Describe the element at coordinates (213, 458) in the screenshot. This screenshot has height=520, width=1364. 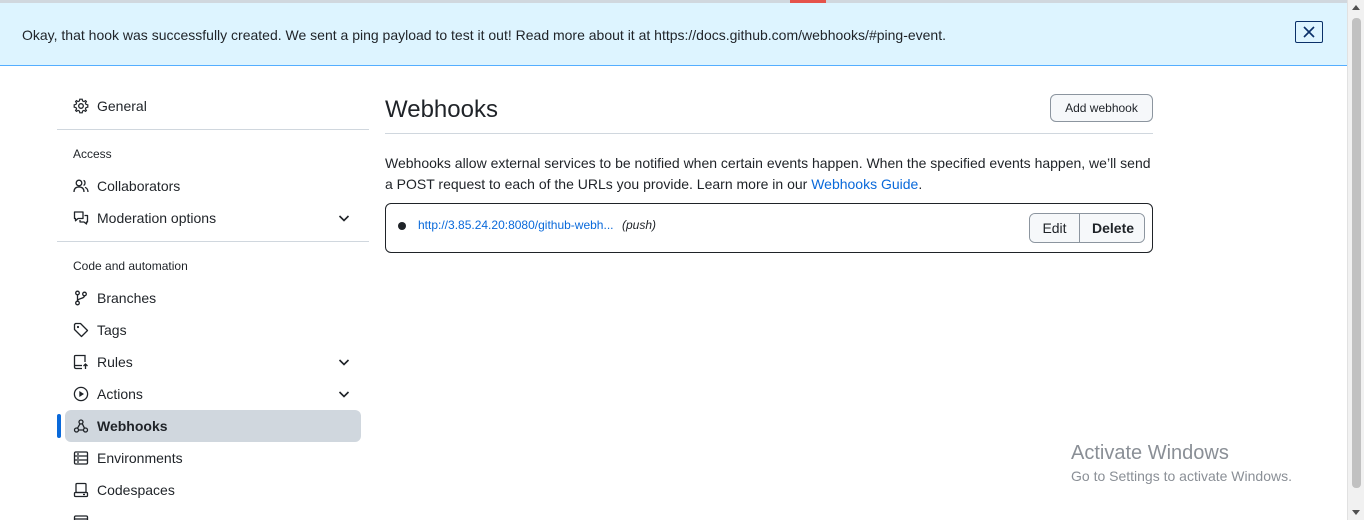
I see `sidebar-item-environments: Environments` at that location.